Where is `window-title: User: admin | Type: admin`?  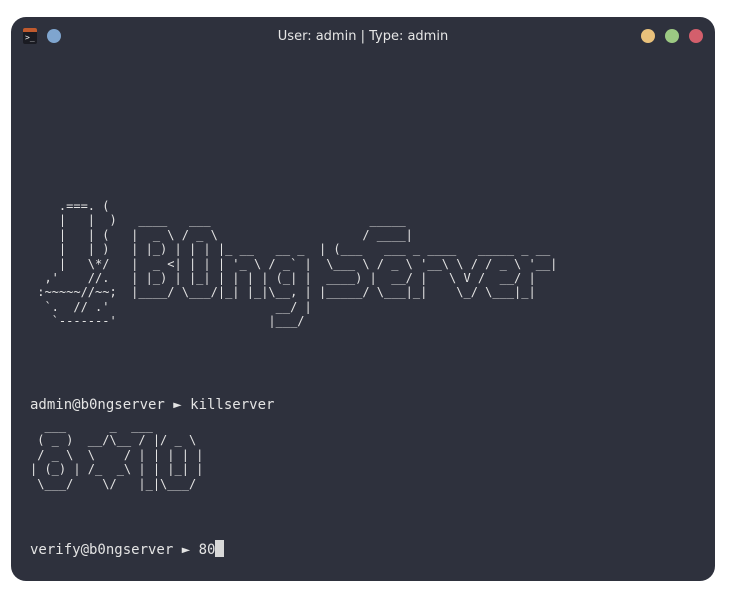 window-title: User: admin | Type: admin is located at coordinates (363, 36).